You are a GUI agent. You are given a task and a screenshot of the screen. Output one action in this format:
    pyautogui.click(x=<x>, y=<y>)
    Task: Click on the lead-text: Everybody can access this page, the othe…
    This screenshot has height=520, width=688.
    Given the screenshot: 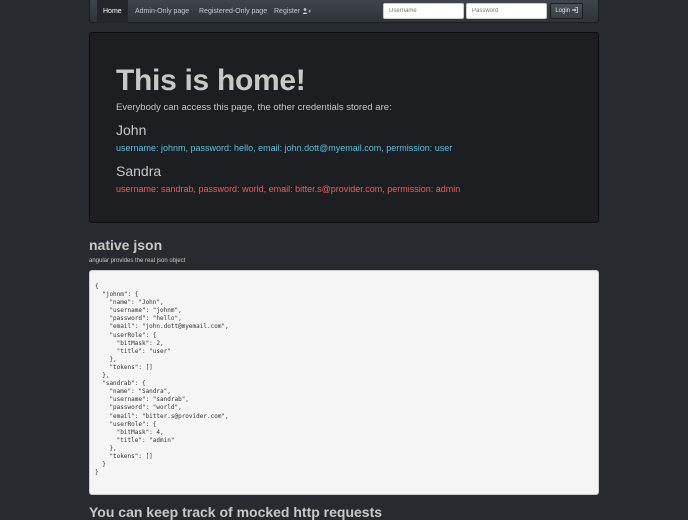 What is the action you would take?
    pyautogui.click(x=254, y=107)
    